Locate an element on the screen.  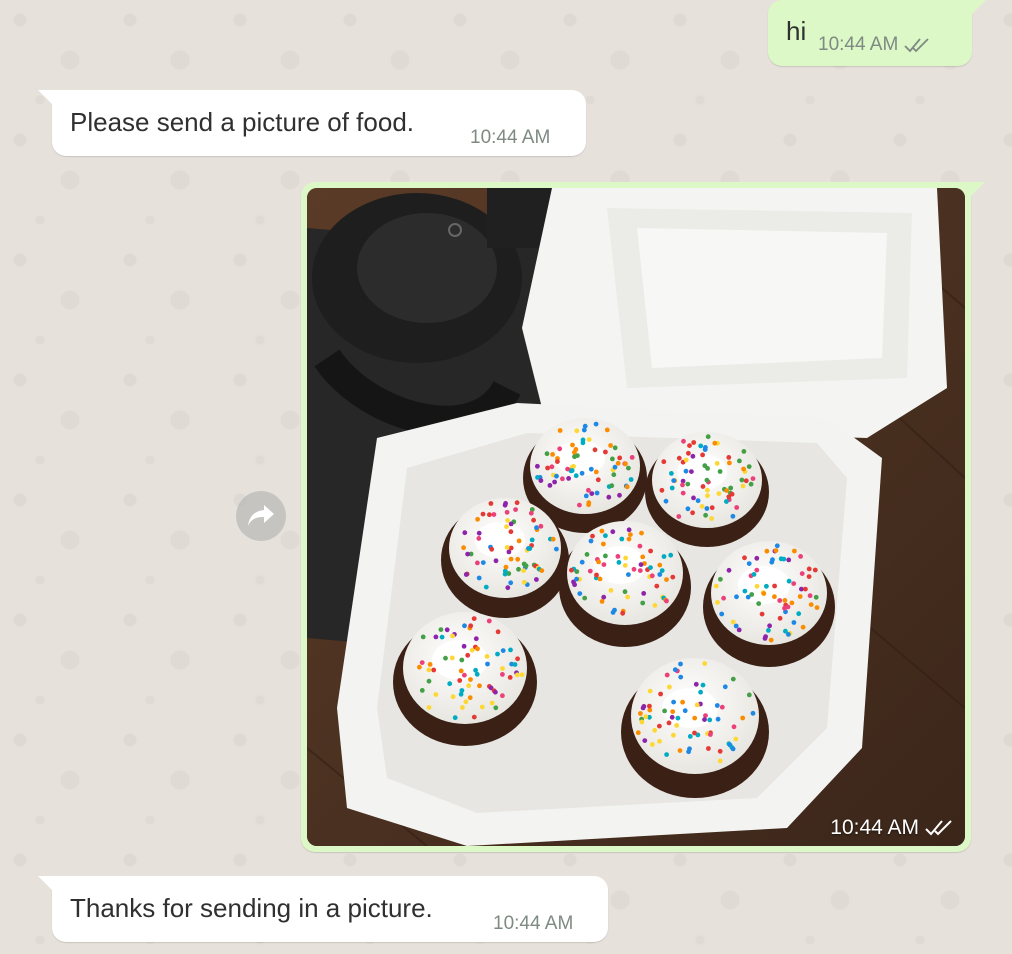
message-text: Please send a picture of food. is located at coordinates (242, 122).